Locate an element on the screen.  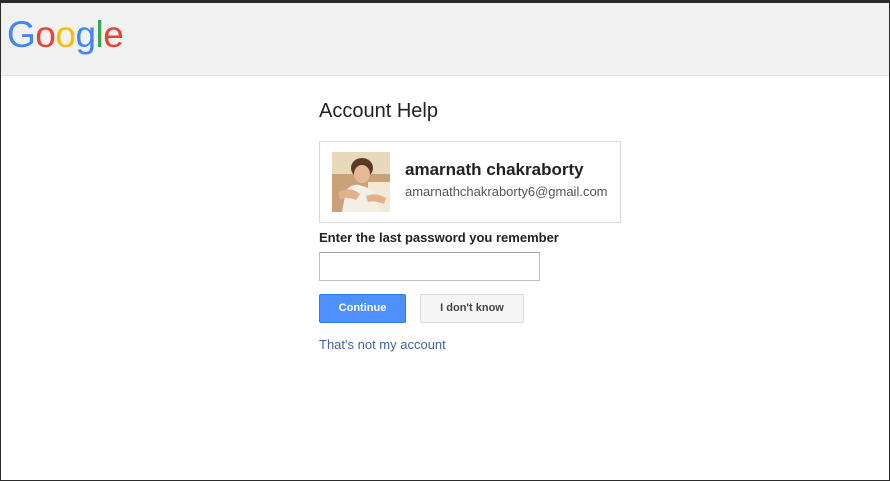
page-title: Account Help is located at coordinates (378, 111).